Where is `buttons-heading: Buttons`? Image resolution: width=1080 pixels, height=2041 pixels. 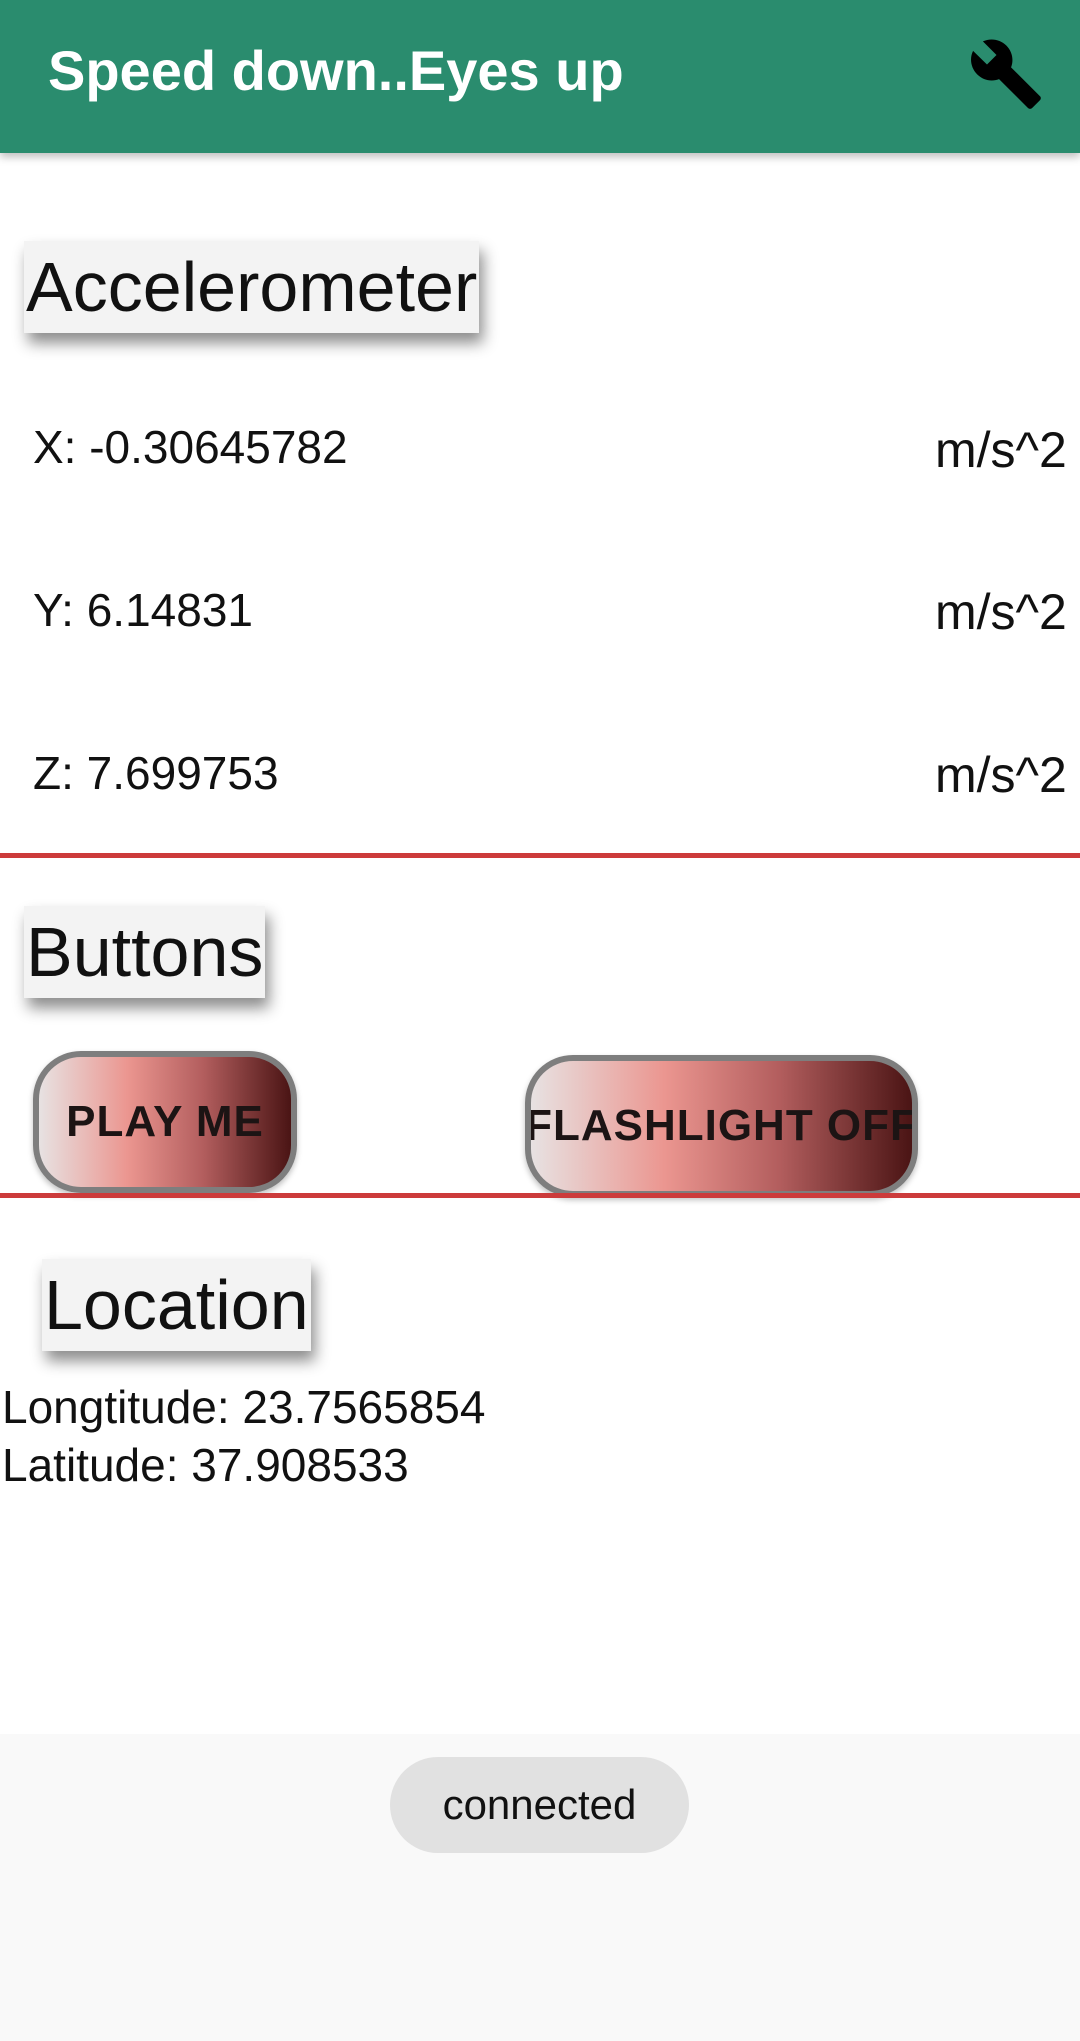
buttons-heading: Buttons is located at coordinates (145, 952).